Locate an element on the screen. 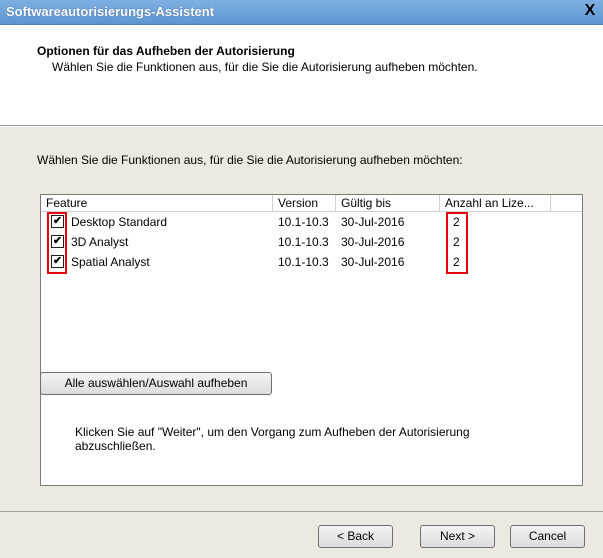 This screenshot has height=558, width=603. select-all-button: Alle auswählen/Auswahl aufheben is located at coordinates (156, 383).